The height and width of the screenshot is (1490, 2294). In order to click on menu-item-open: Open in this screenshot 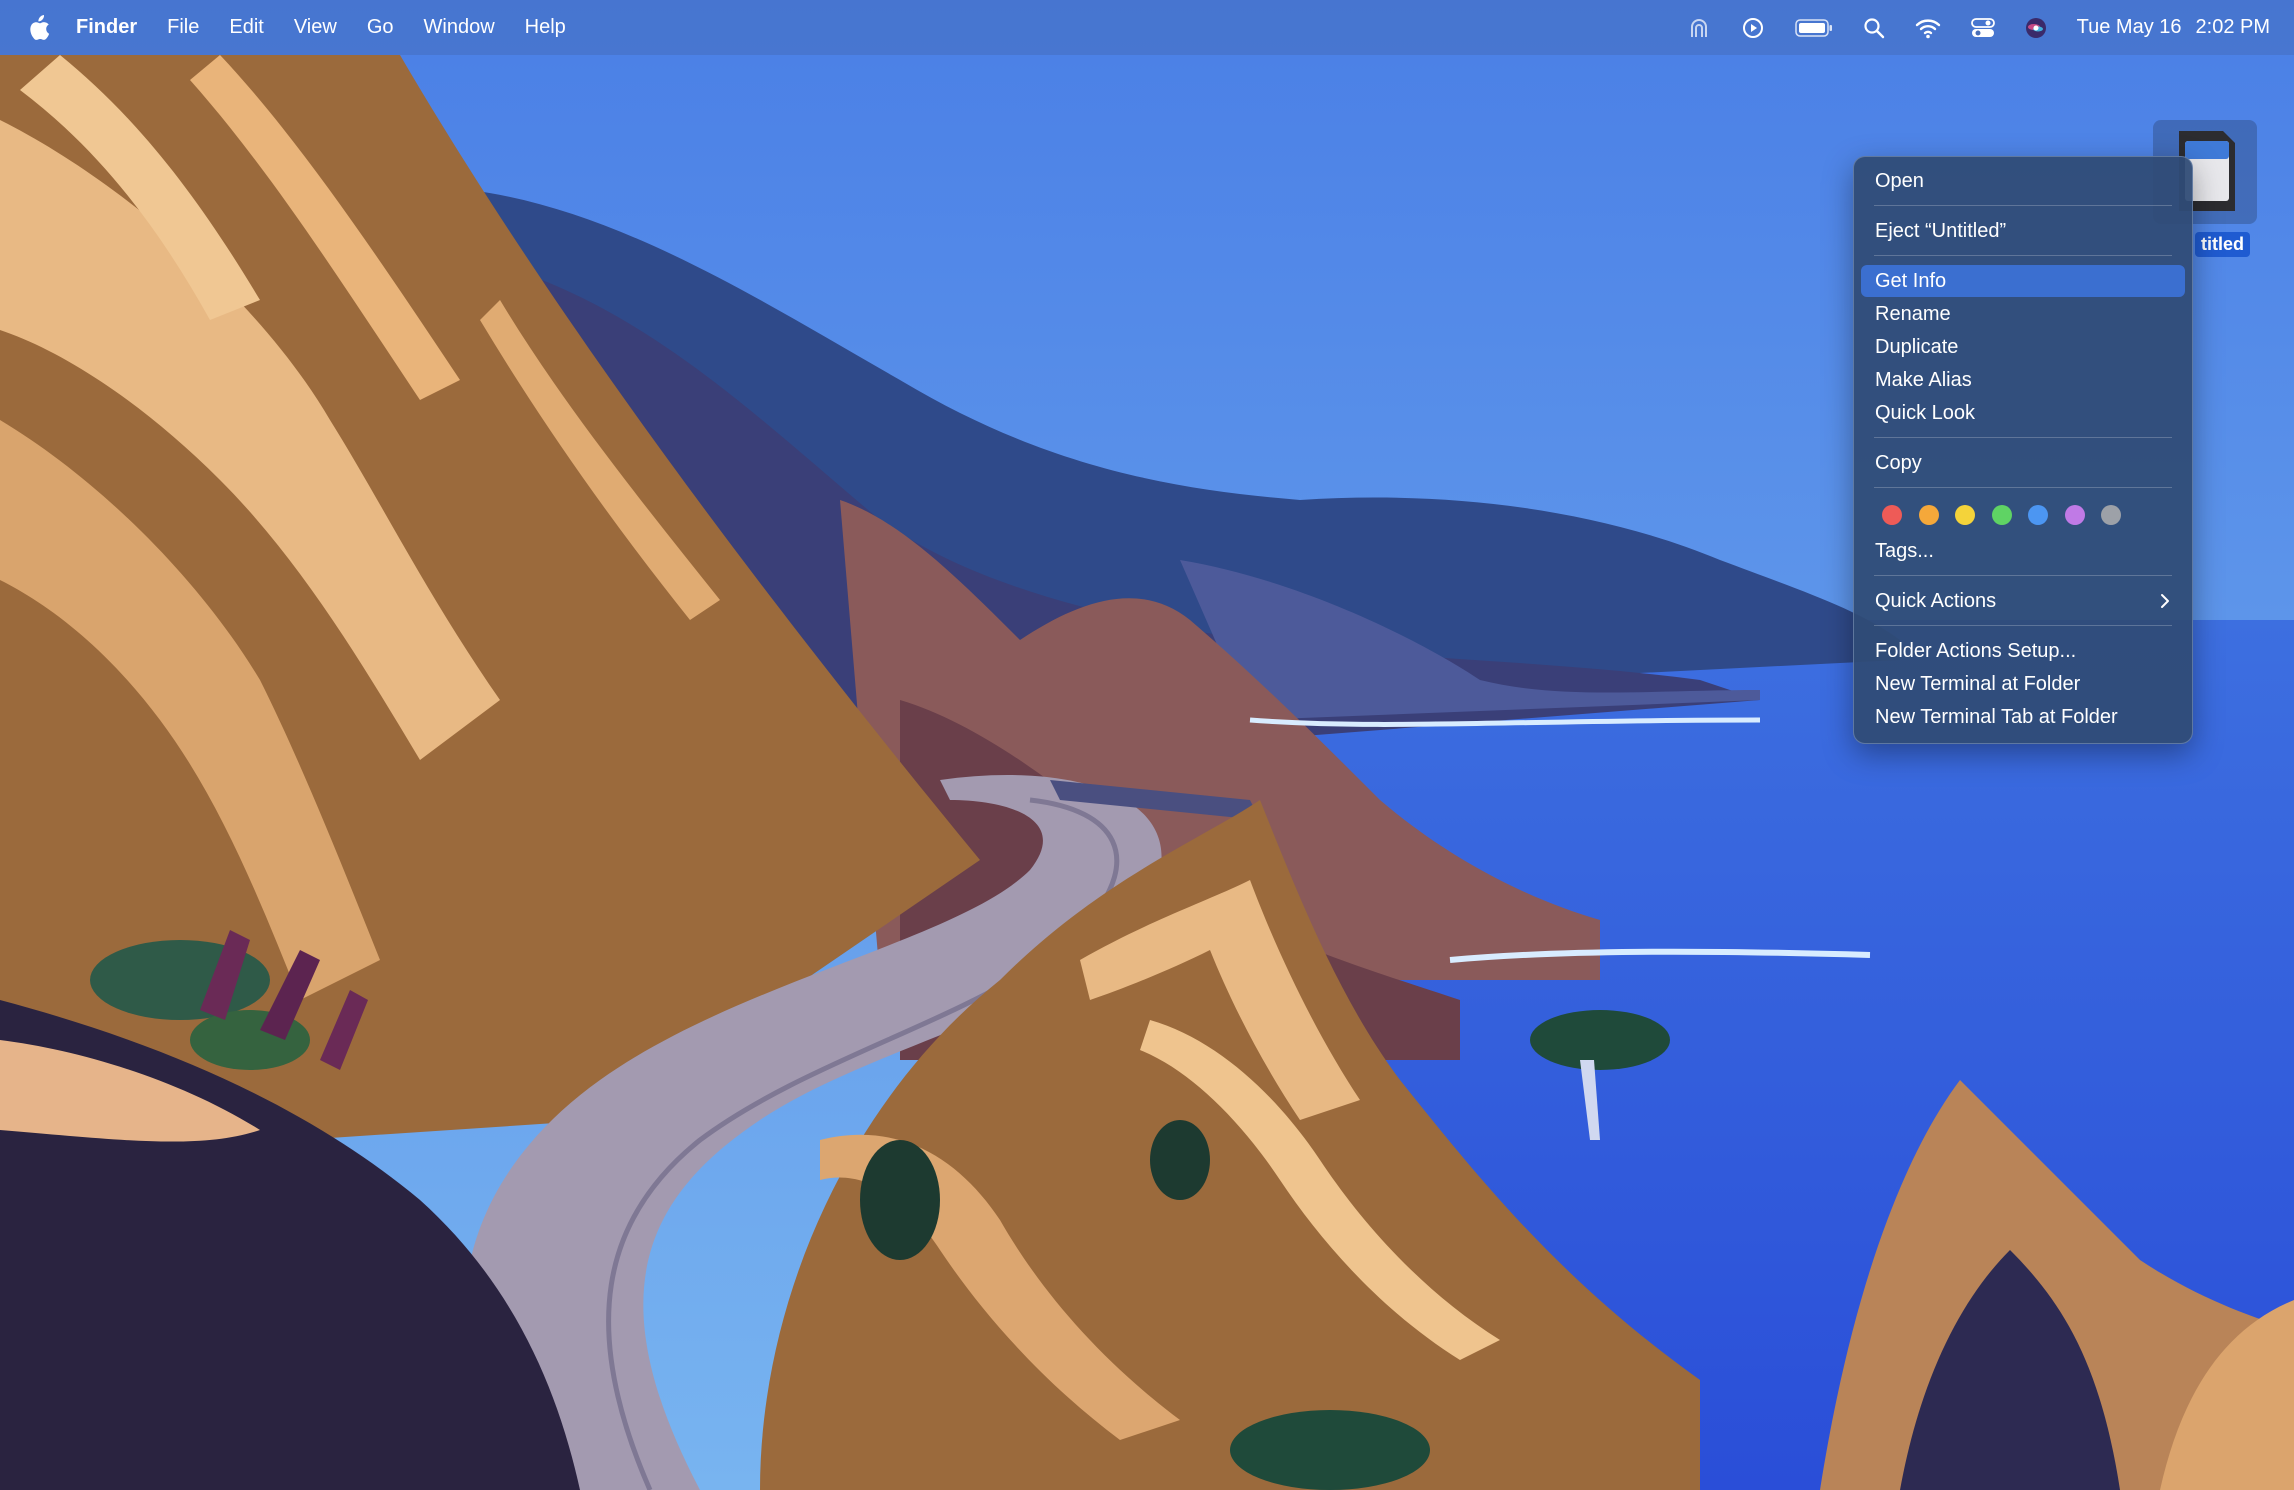, I will do `click(2023, 181)`.